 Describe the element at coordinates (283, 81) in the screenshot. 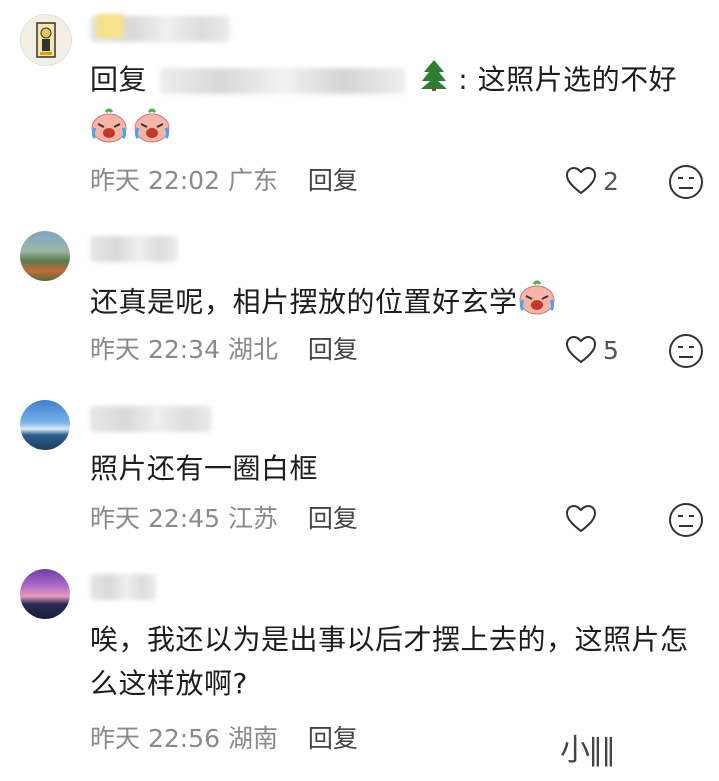

I see `reply-target-blurred` at that location.